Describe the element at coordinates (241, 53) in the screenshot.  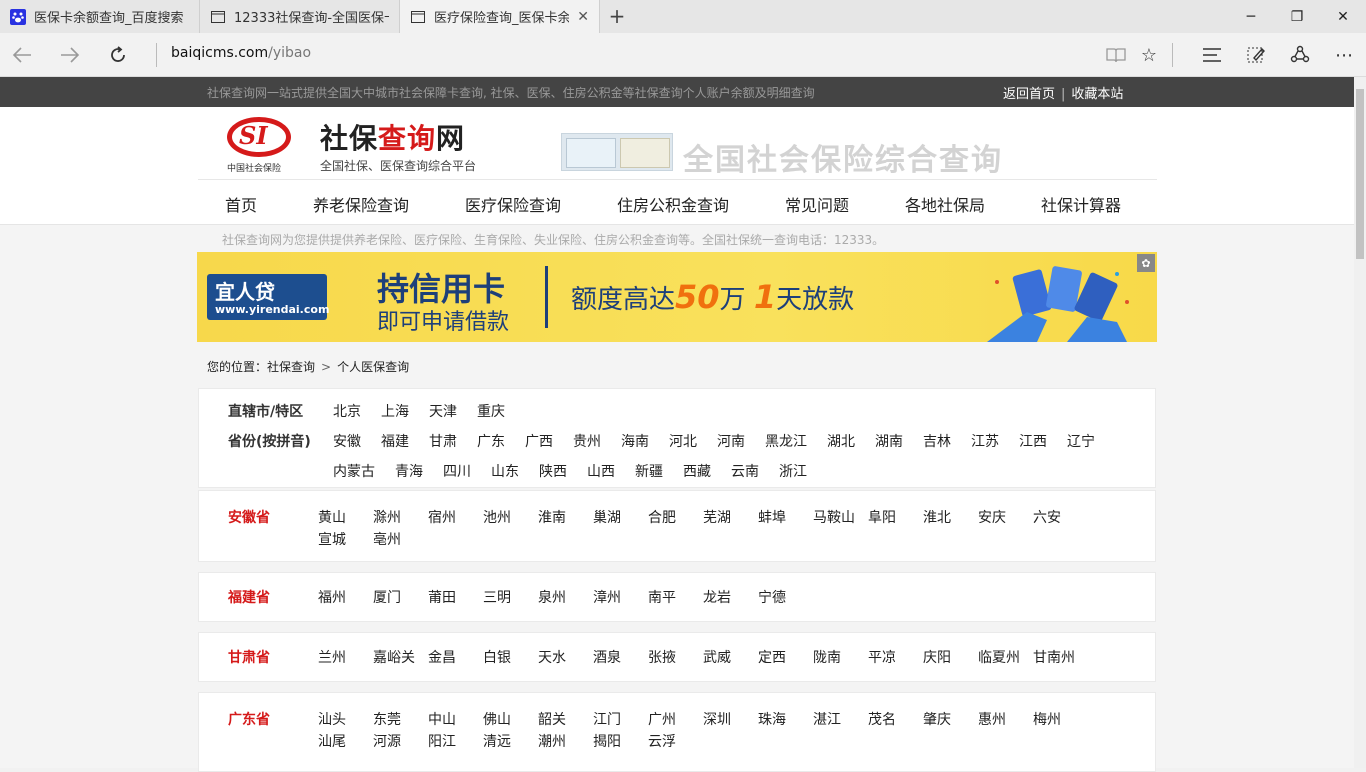
I see `url-field: baiqicms.com/yibao` at that location.